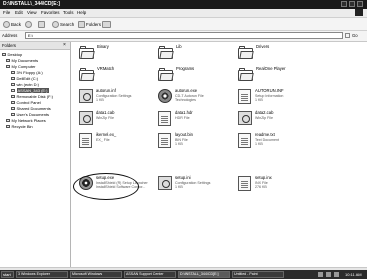  What do you see at coordinates (6, 12) in the screenshot?
I see `menu-file: File` at bounding box center [6, 12].